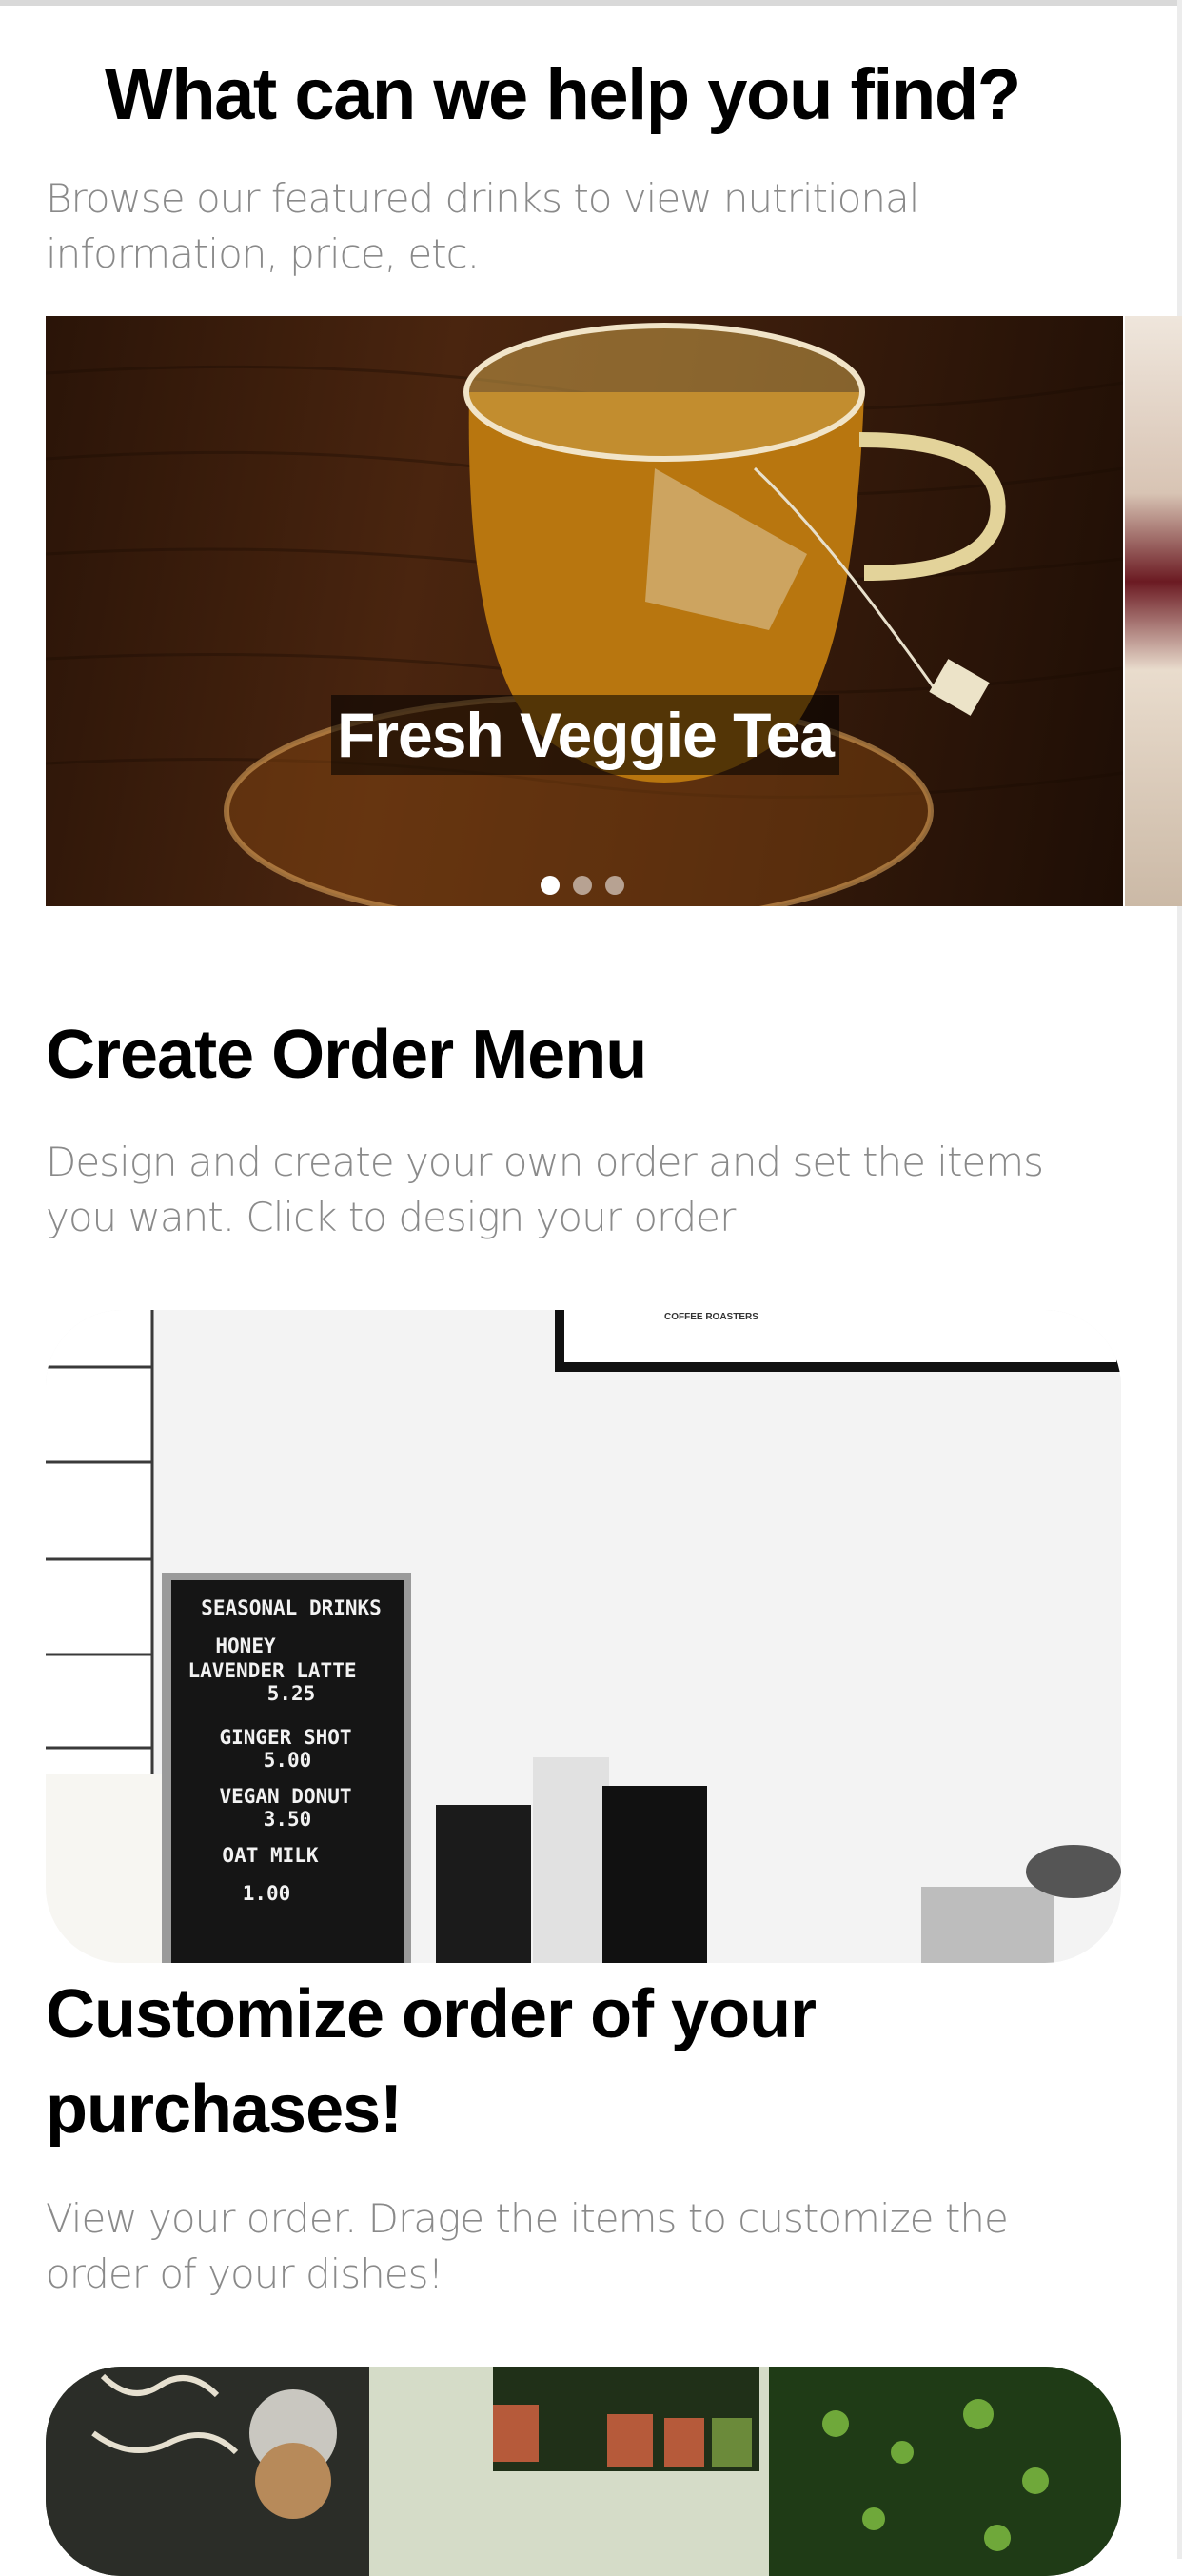  I want to click on board-line-1: SEASONAL DRINKS, so click(291, 1607).